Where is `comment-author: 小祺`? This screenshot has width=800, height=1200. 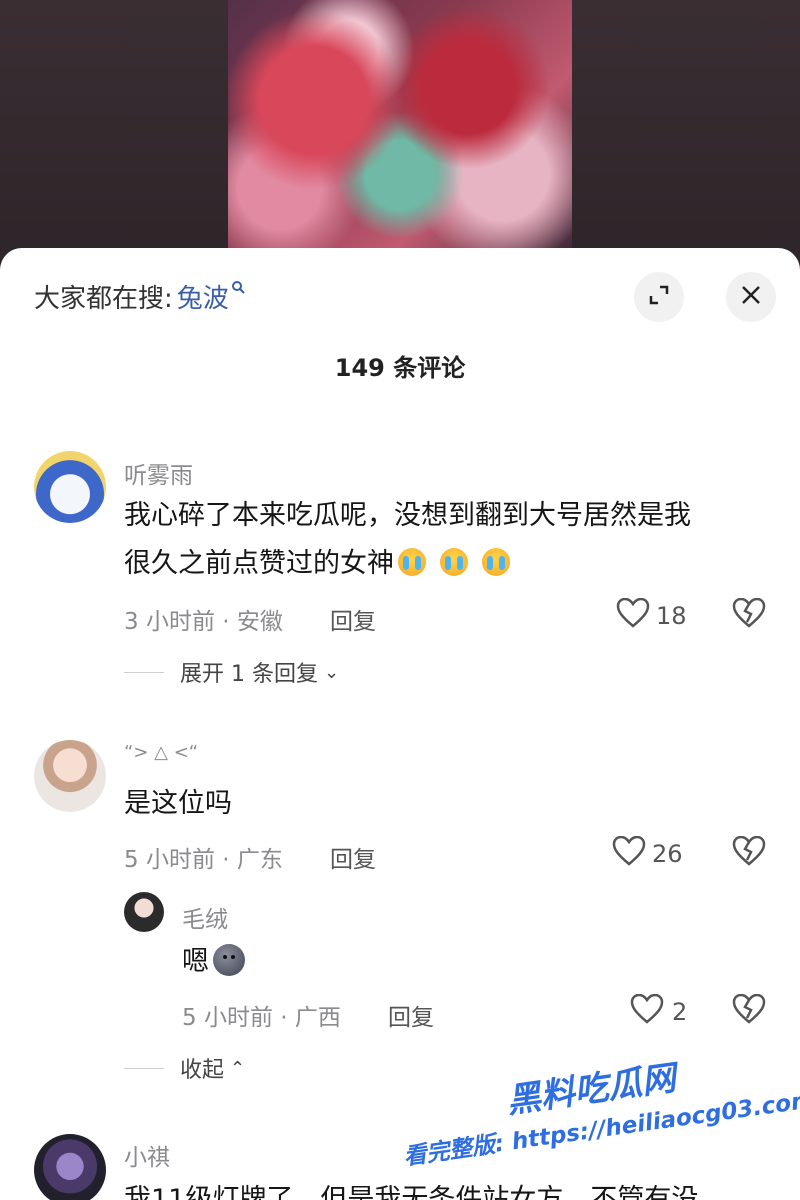 comment-author: 小祺 is located at coordinates (147, 1155).